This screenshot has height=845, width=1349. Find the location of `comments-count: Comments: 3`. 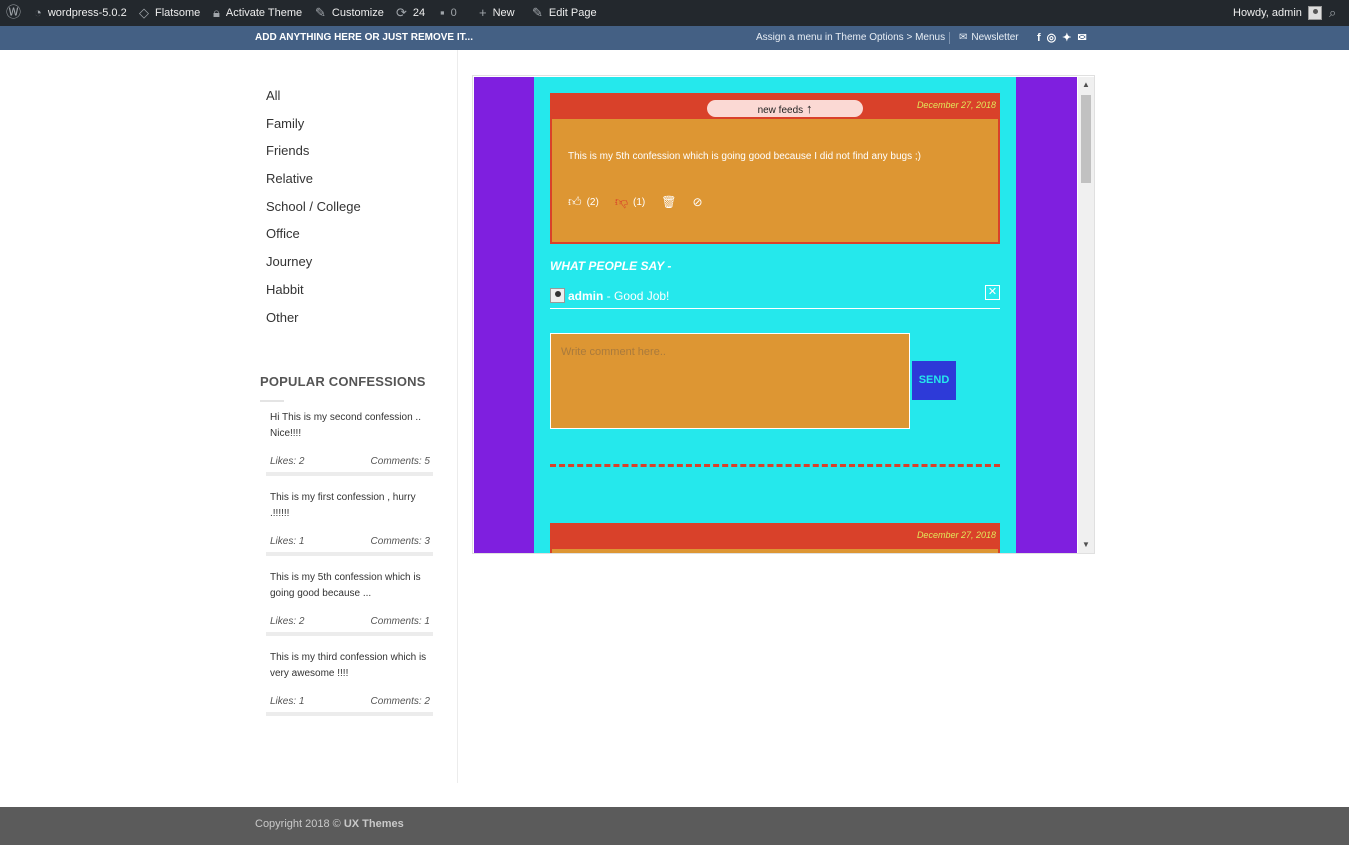

comments-count: Comments: 3 is located at coordinates (400, 541).